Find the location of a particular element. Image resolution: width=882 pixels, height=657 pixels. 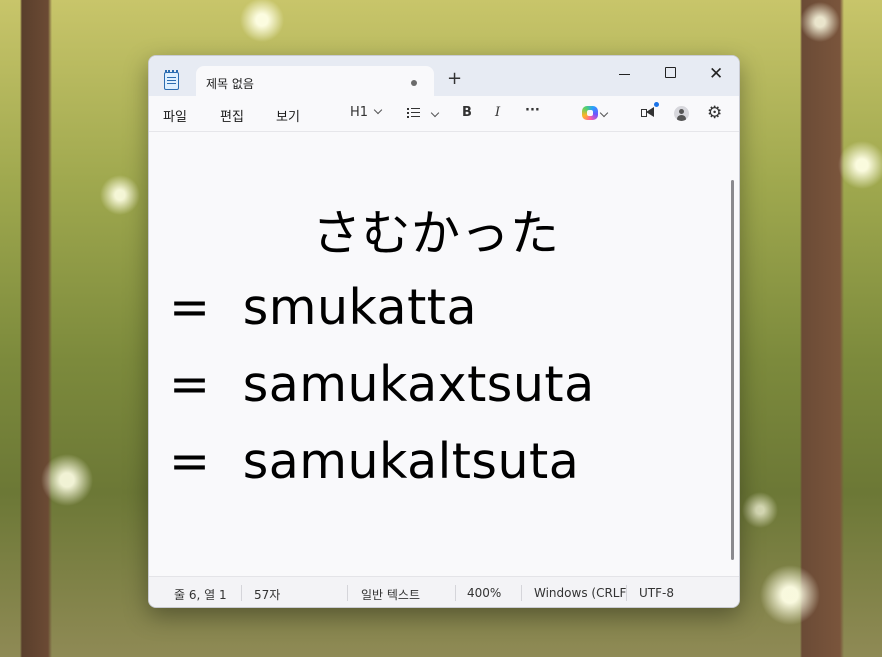

list-icon is located at coordinates (413, 112).